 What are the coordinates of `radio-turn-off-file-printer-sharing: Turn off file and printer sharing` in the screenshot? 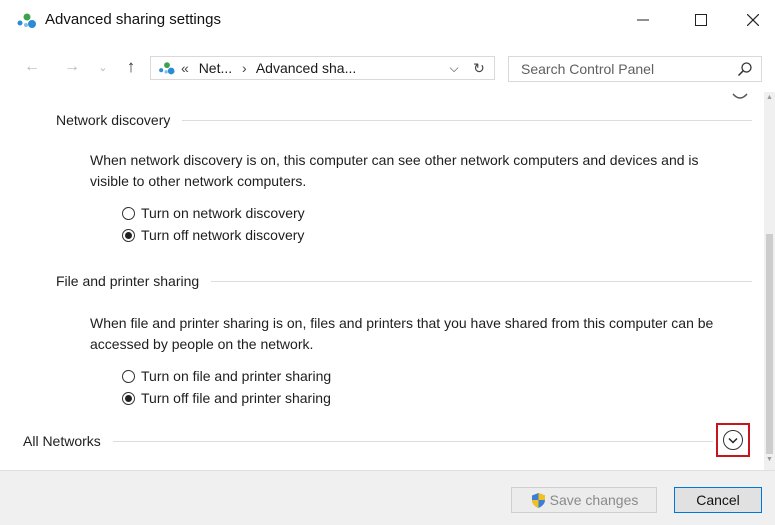 It's located at (226, 398).